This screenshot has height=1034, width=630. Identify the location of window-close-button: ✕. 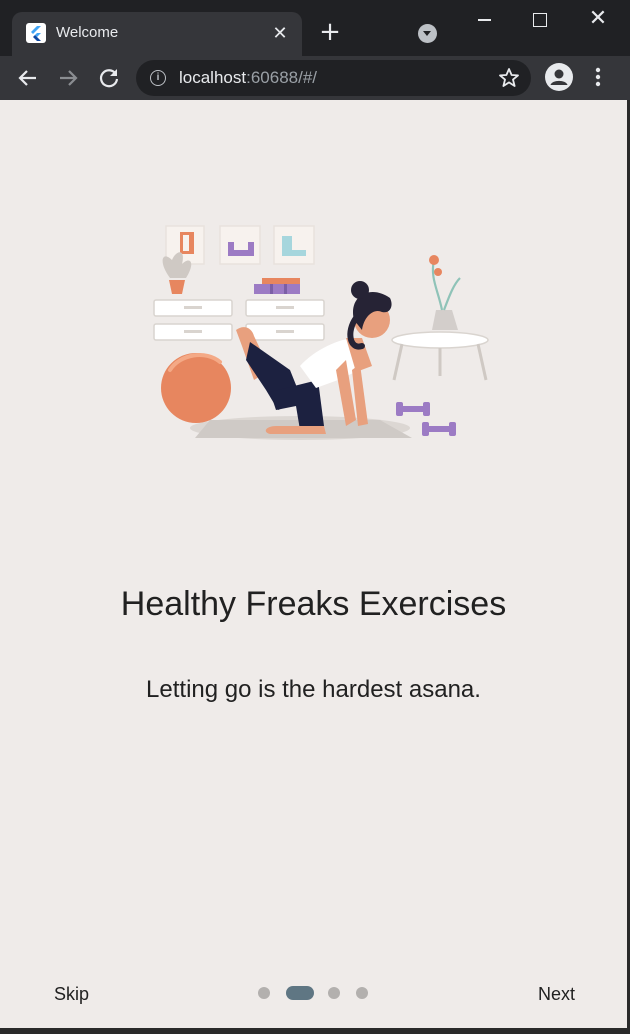
(598, 20).